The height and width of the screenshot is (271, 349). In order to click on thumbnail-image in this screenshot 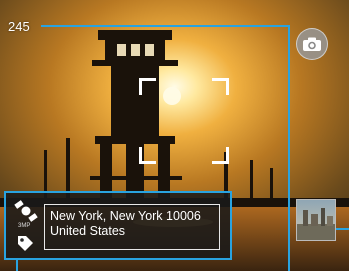, I will do `click(316, 220)`.